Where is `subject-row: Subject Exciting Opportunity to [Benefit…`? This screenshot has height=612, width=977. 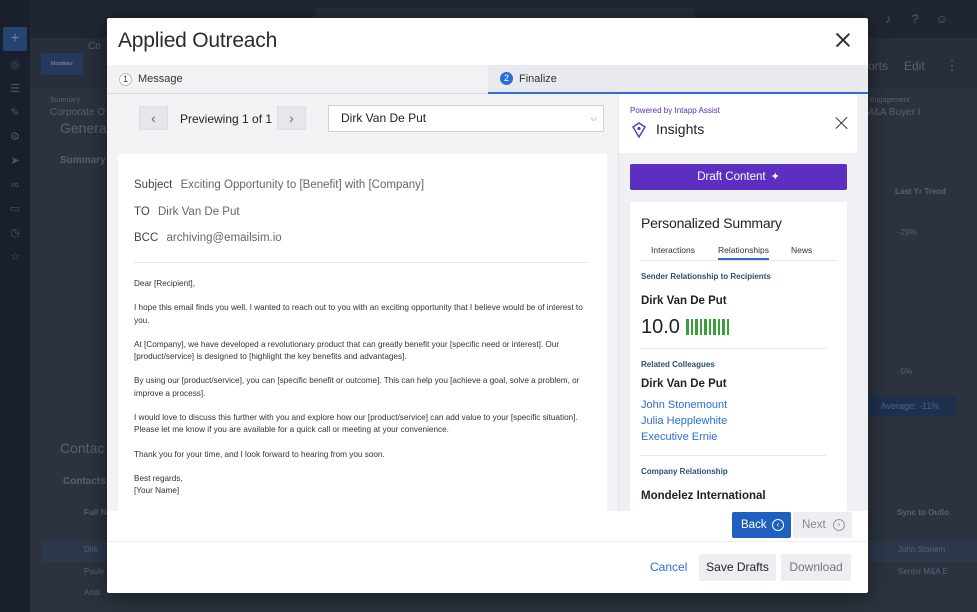 subject-row: Subject Exciting Opportunity to [Benefit… is located at coordinates (279, 185).